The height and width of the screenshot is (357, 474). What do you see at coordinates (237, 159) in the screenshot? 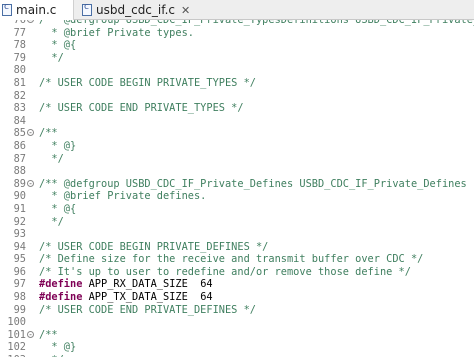
I see `code-line: 87 */` at bounding box center [237, 159].